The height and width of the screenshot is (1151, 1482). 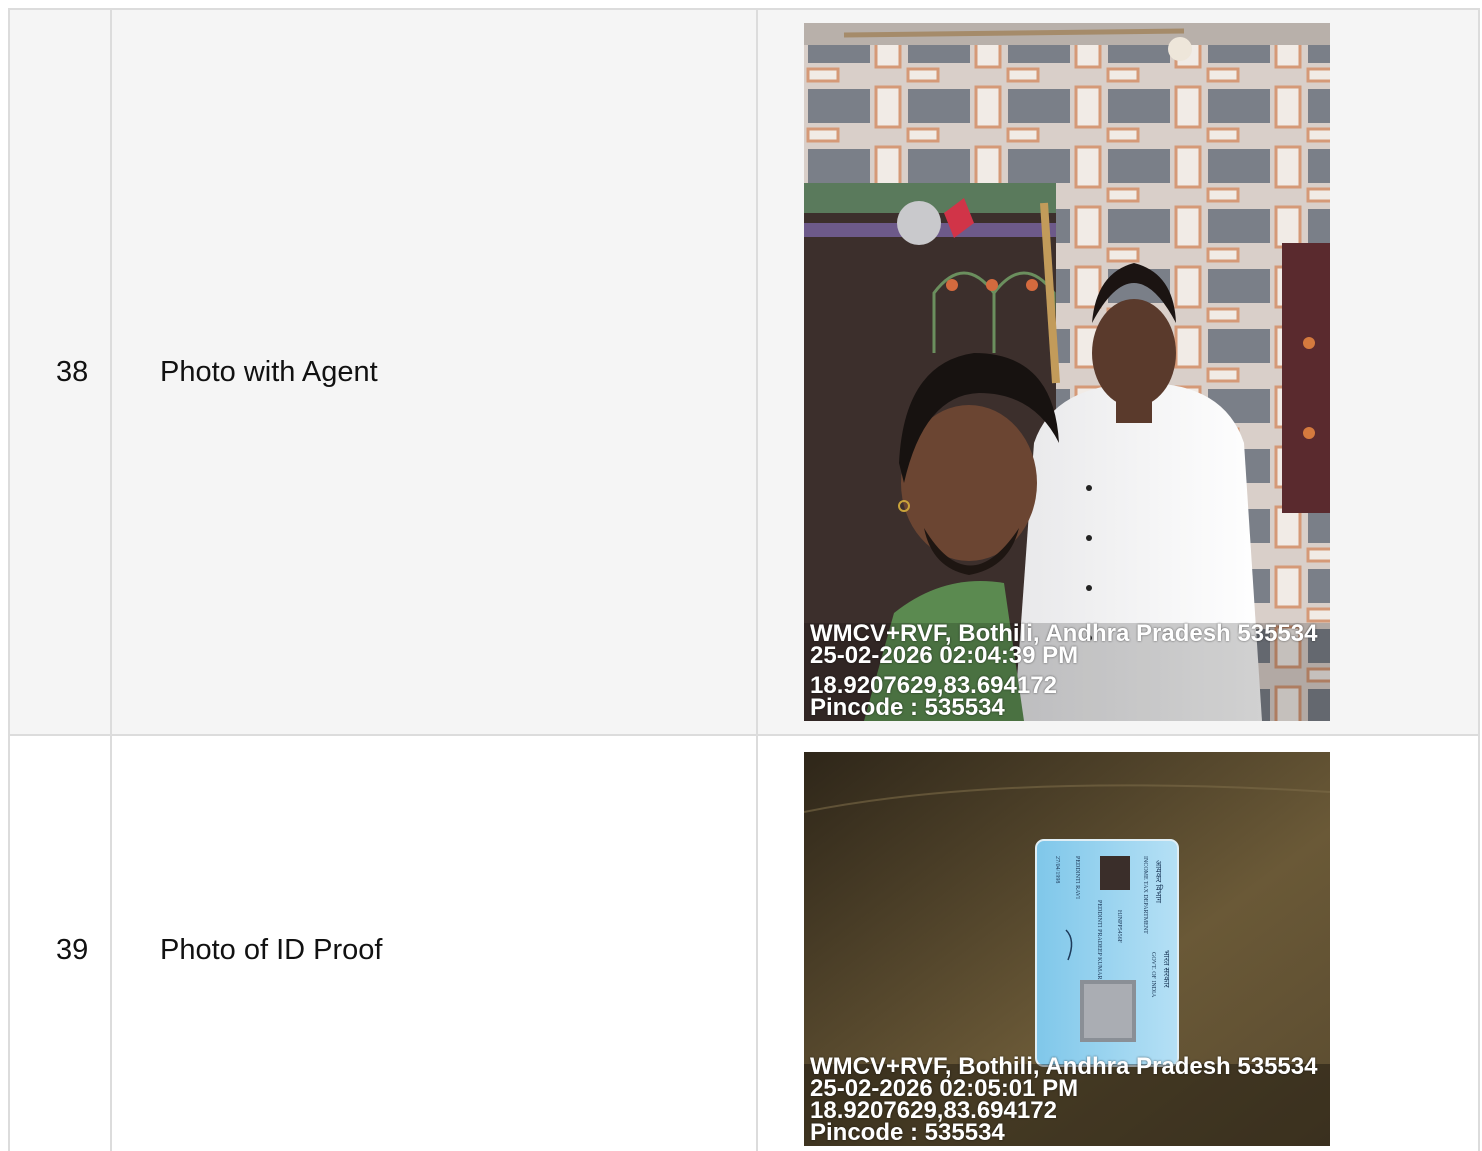 I want to click on card-dob: 27/04/1998, so click(x=1057, y=869).